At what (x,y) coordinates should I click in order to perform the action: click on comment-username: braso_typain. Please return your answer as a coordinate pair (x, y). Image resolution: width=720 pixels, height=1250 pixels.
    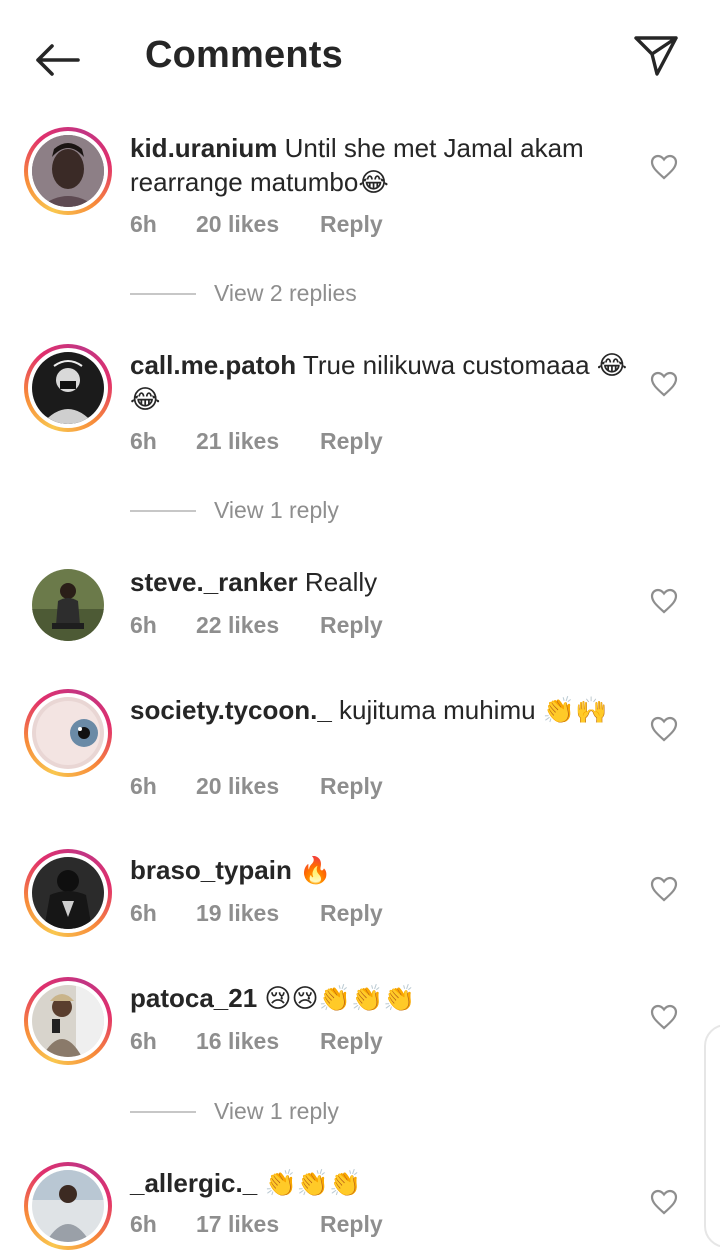
    Looking at the image, I should click on (211, 870).